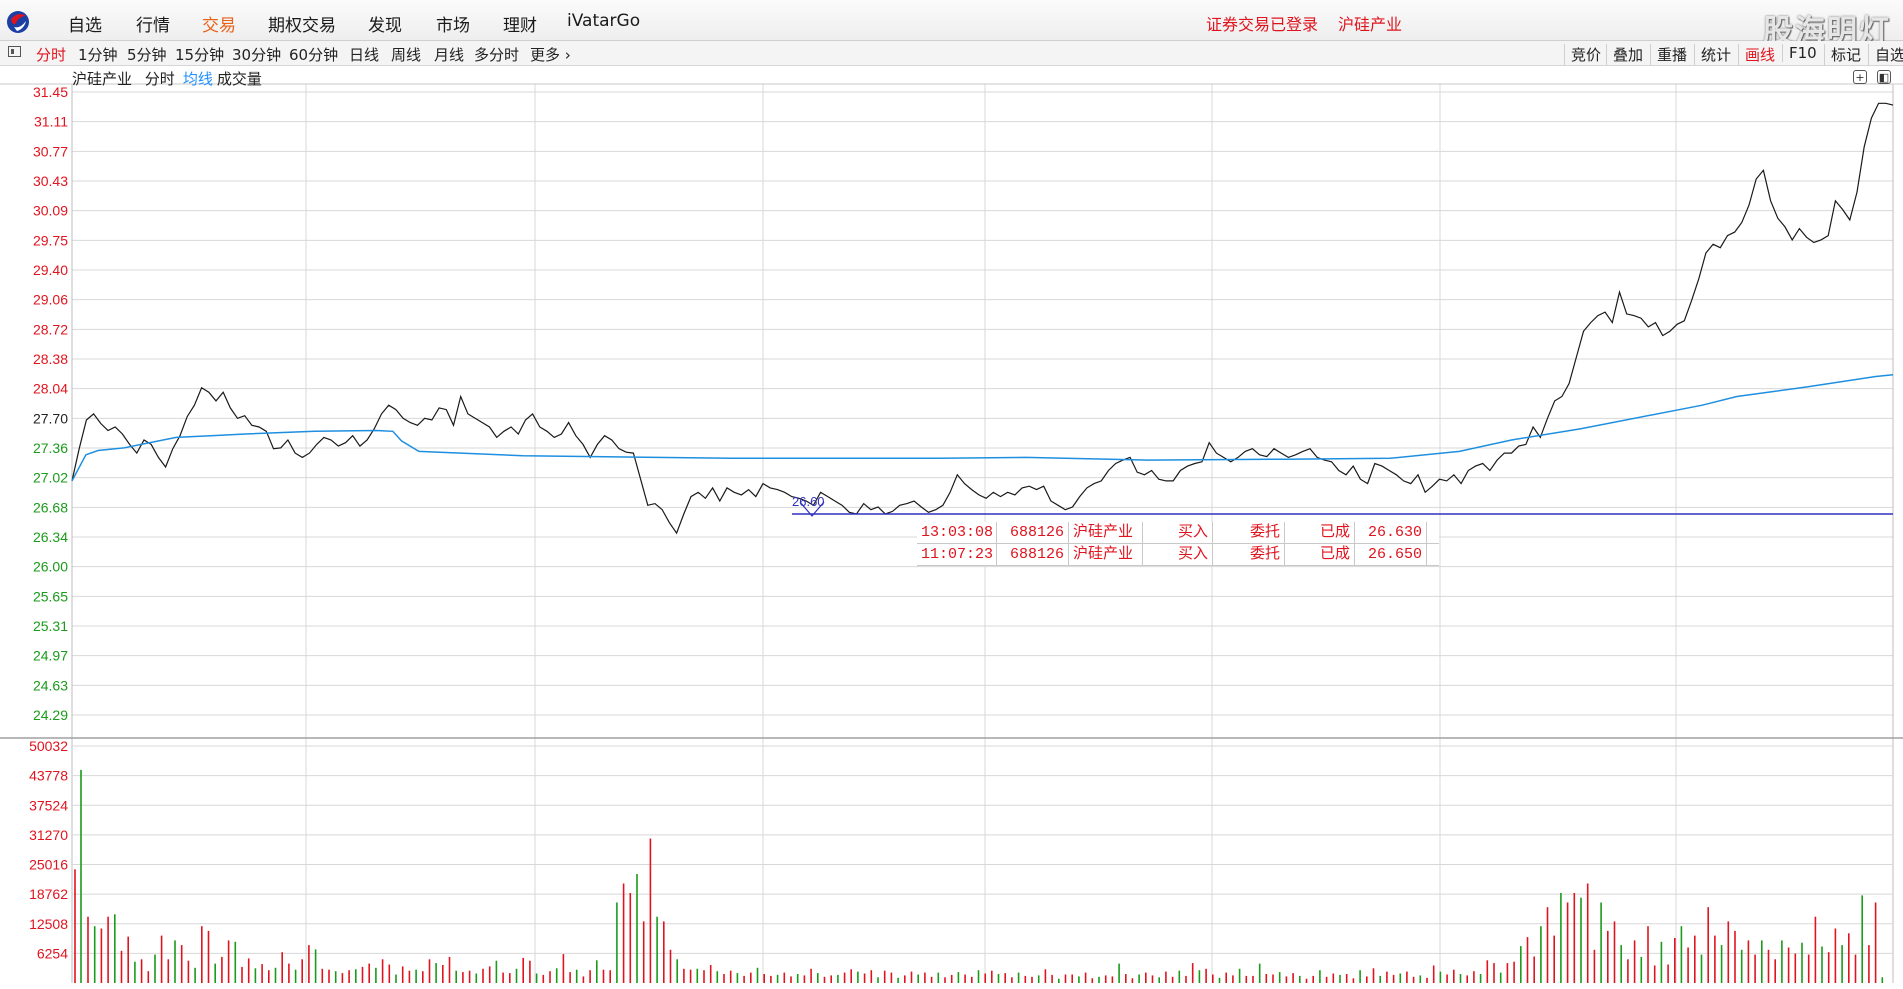  Describe the element at coordinates (957, 554) in the screenshot. I see `trade-cell-time: 11:07:23` at that location.